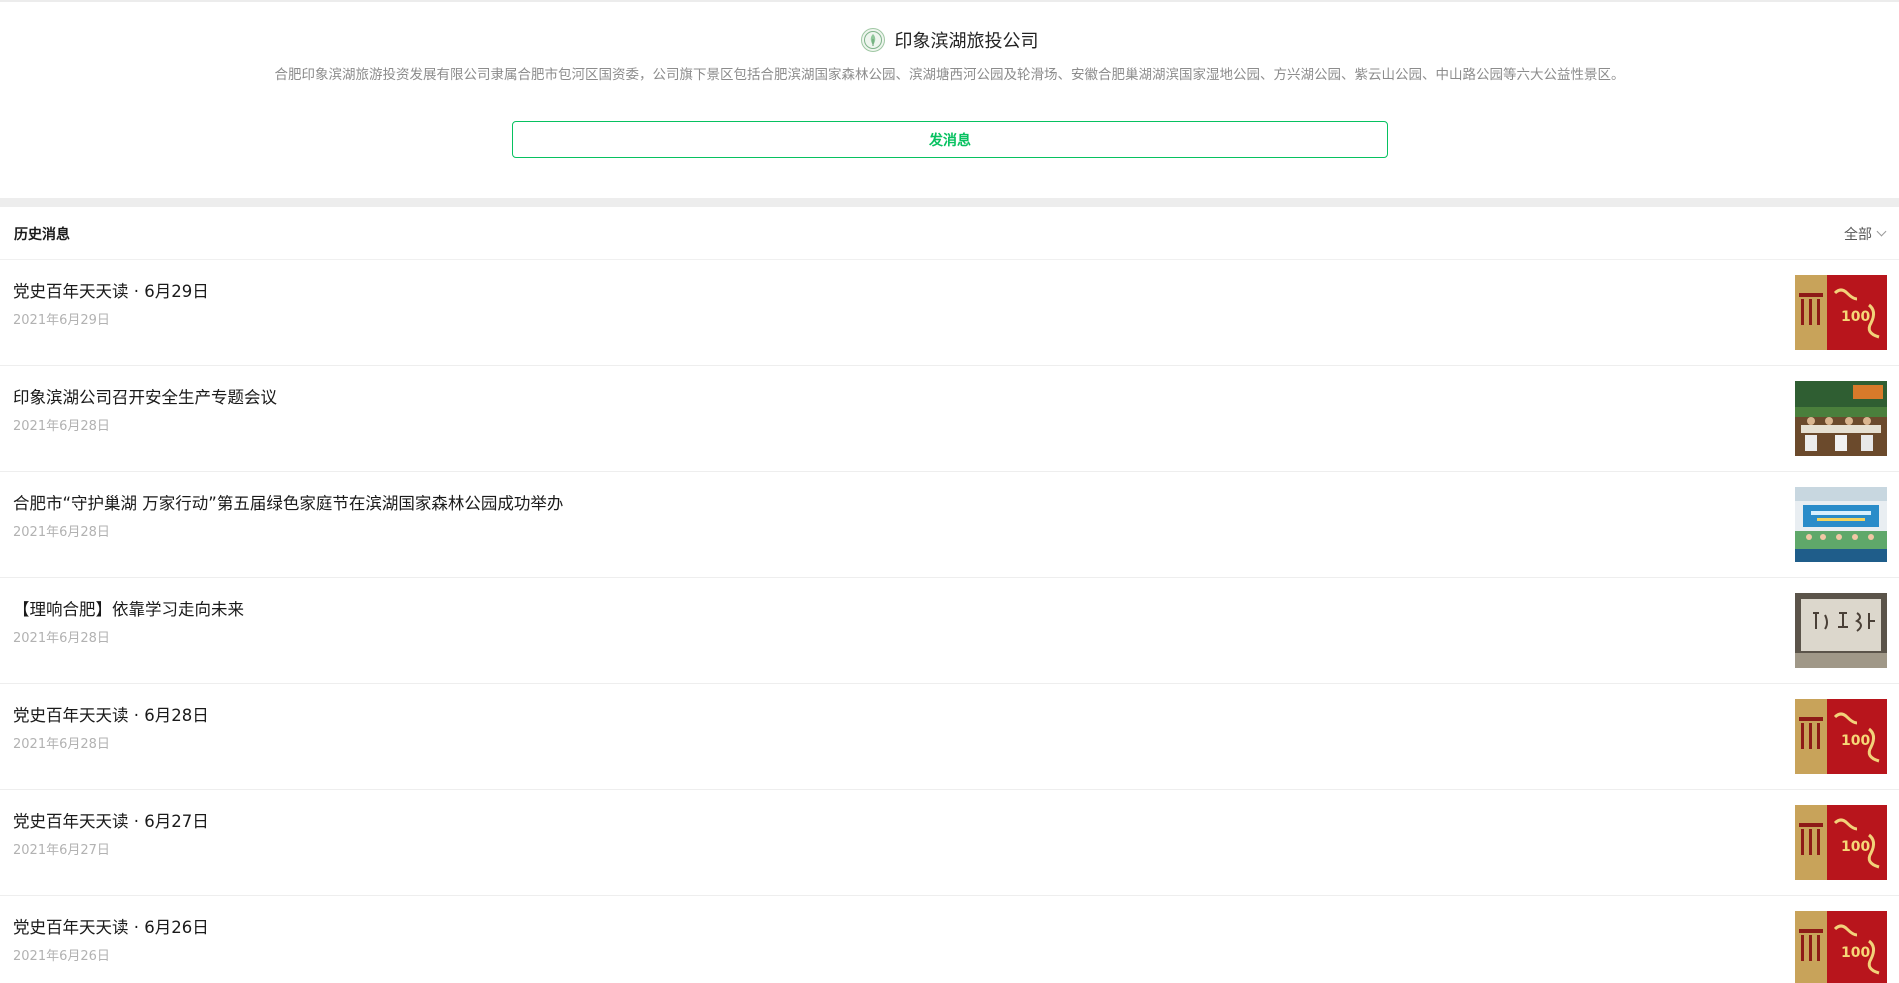 The image size is (1899, 983). I want to click on message-item: 党史百年天天读 · 6月26日 2021年6月26日 100, so click(949, 939).